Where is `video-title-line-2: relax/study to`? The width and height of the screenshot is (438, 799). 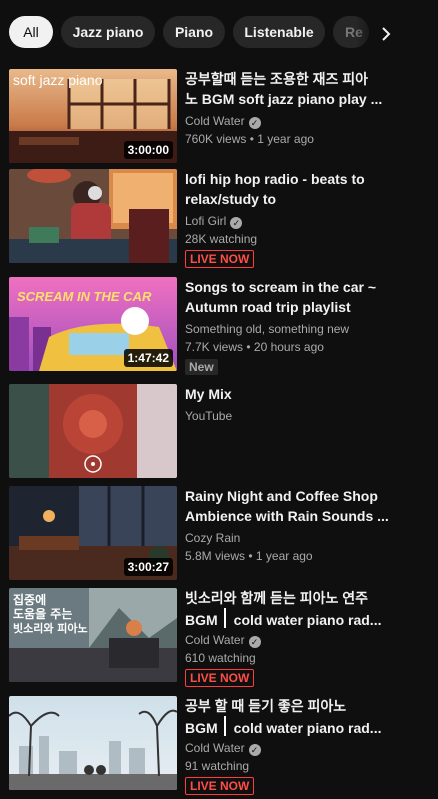 video-title-line-2: relax/study to is located at coordinates (231, 199).